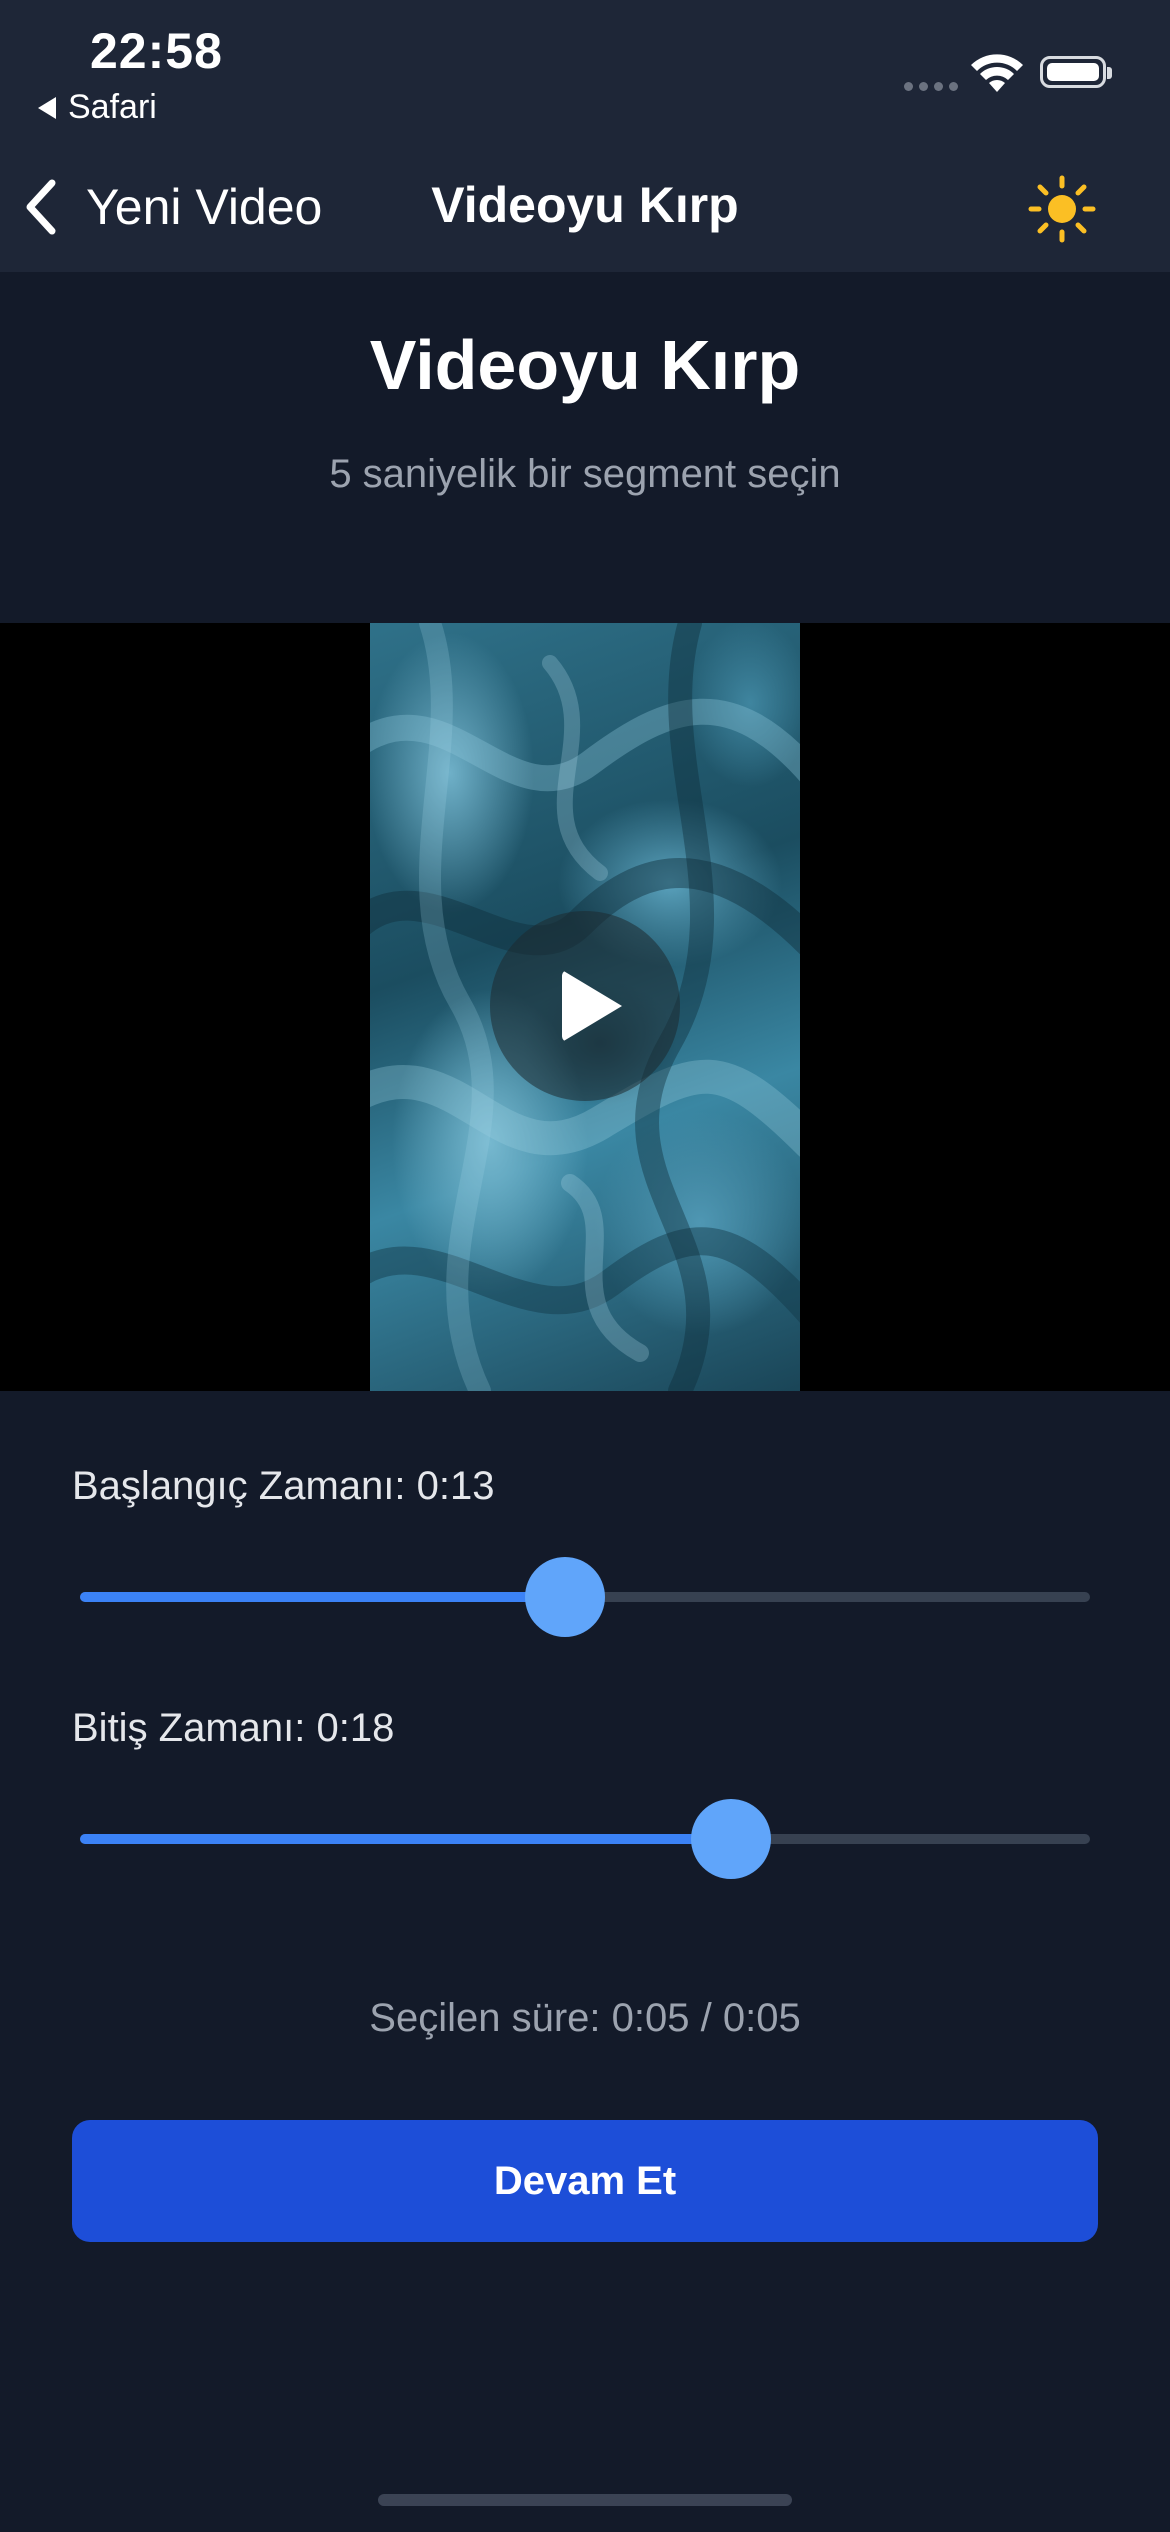 This screenshot has height=2532, width=1170. What do you see at coordinates (1076, 72) in the screenshot?
I see `battery-icon` at bounding box center [1076, 72].